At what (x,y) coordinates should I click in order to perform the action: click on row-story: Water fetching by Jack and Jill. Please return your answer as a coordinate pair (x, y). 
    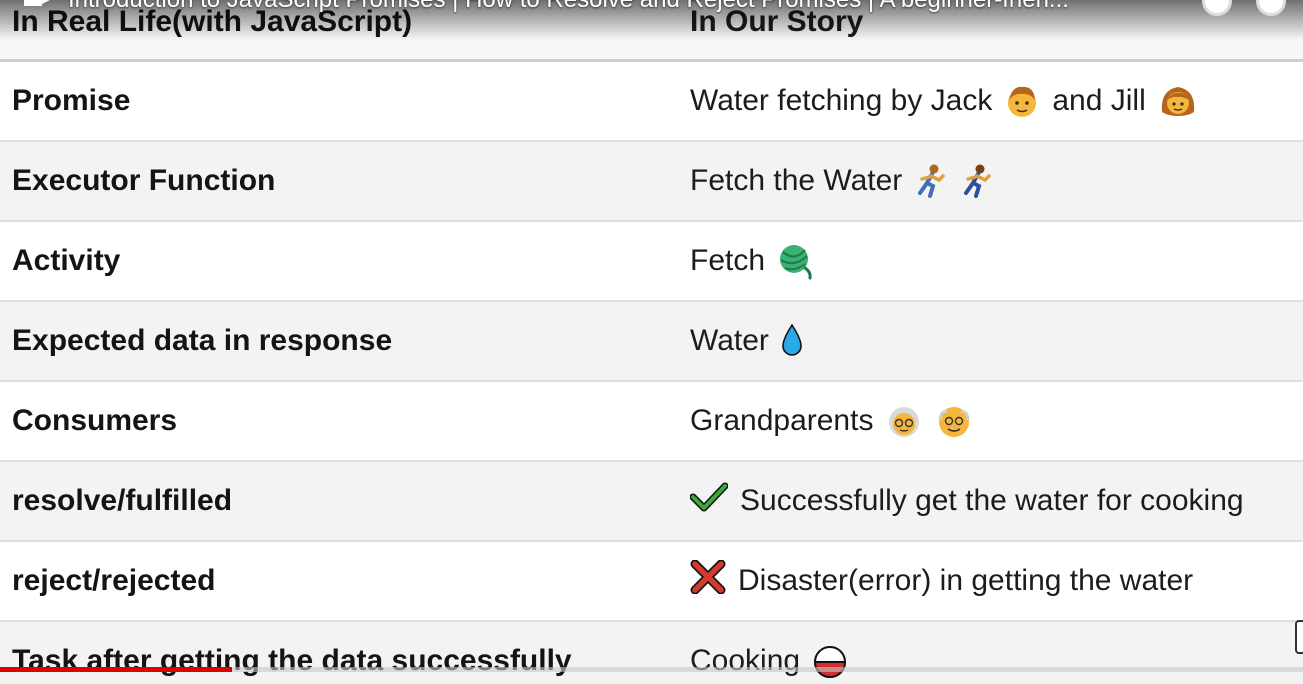
    Looking at the image, I should click on (944, 101).